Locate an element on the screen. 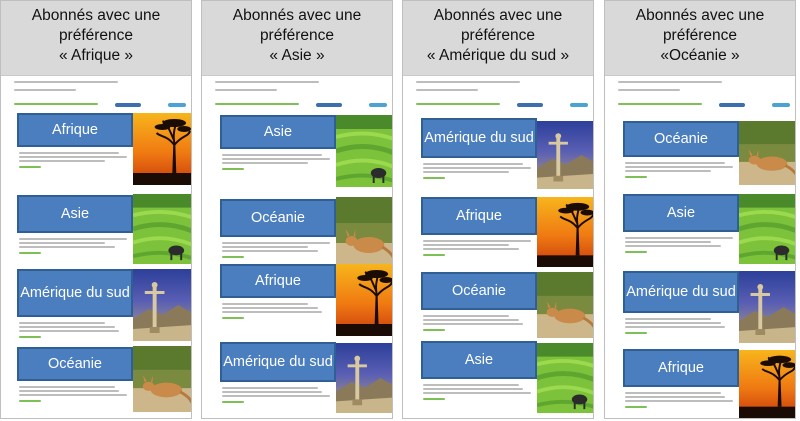  panel-title: Abonnés avec une préférence «Océanie » is located at coordinates (700, 38).